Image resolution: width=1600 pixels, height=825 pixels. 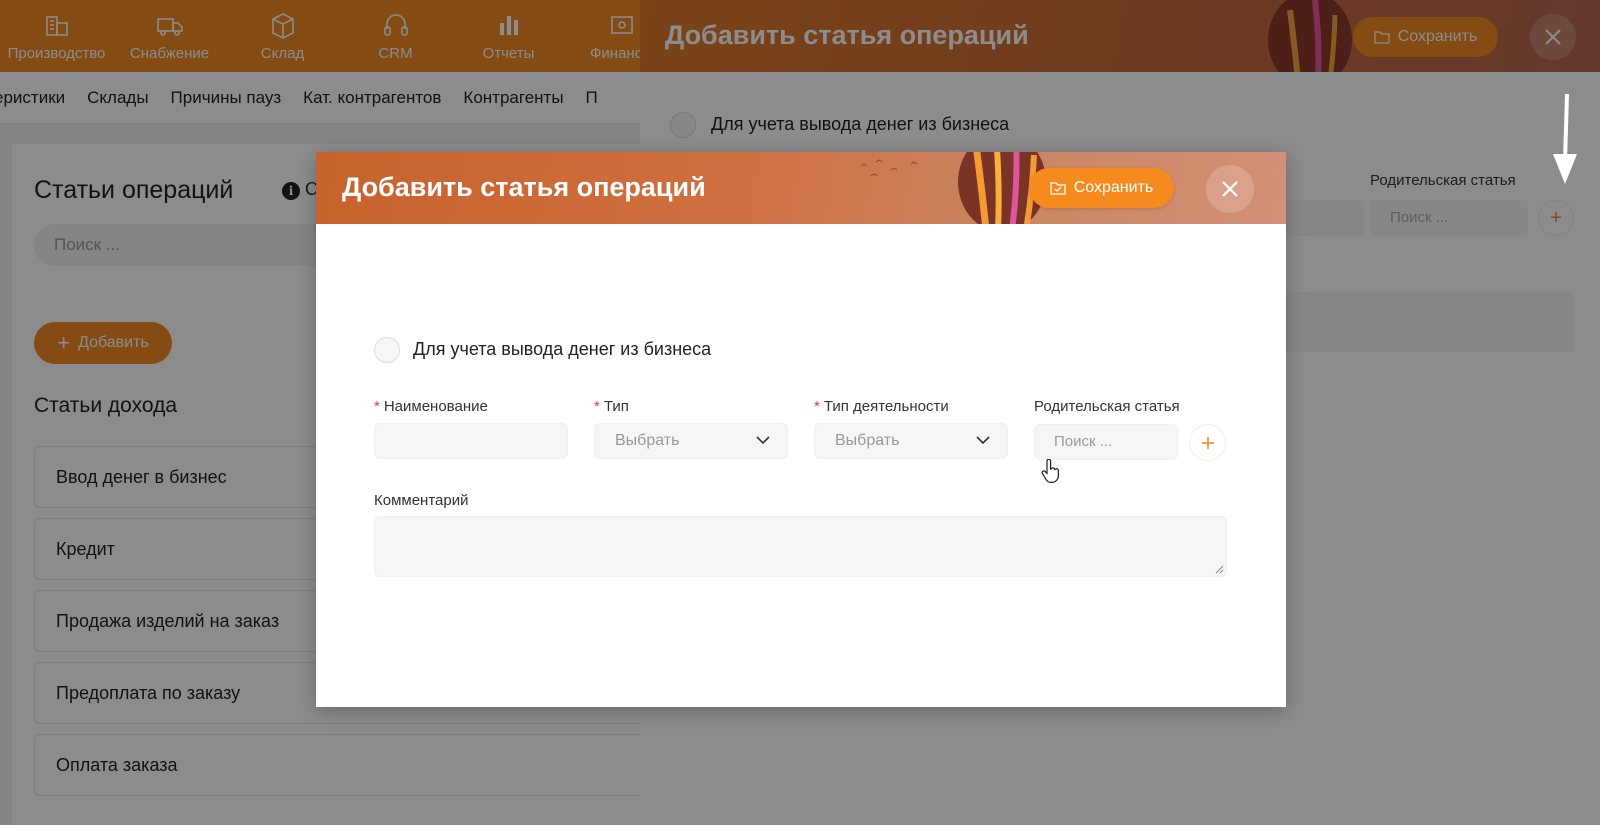 What do you see at coordinates (911, 441) in the screenshot?
I see `activity-select: Выбрать` at bounding box center [911, 441].